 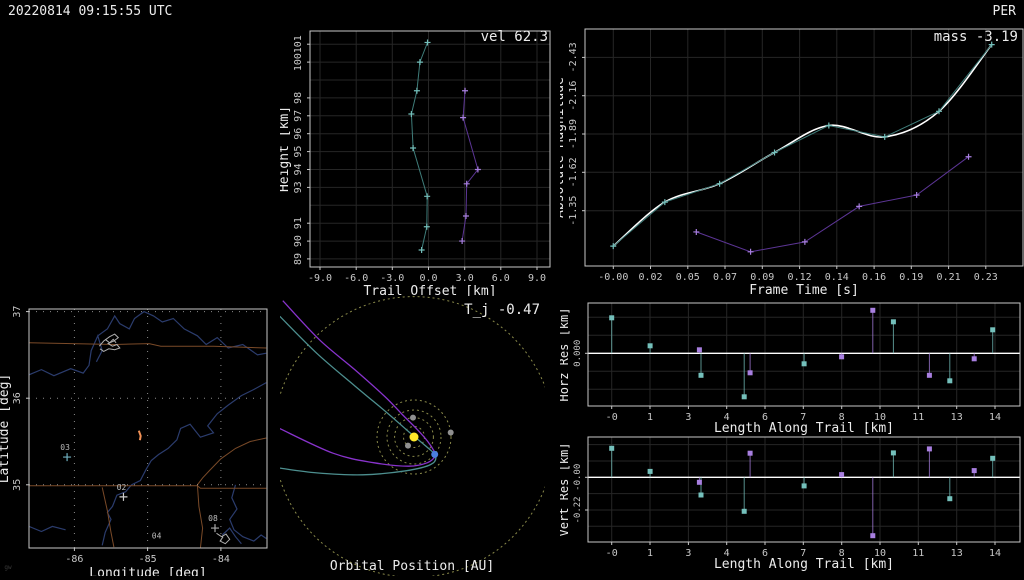 I want to click on x-tick-label: 0.05, so click(x=688, y=277).